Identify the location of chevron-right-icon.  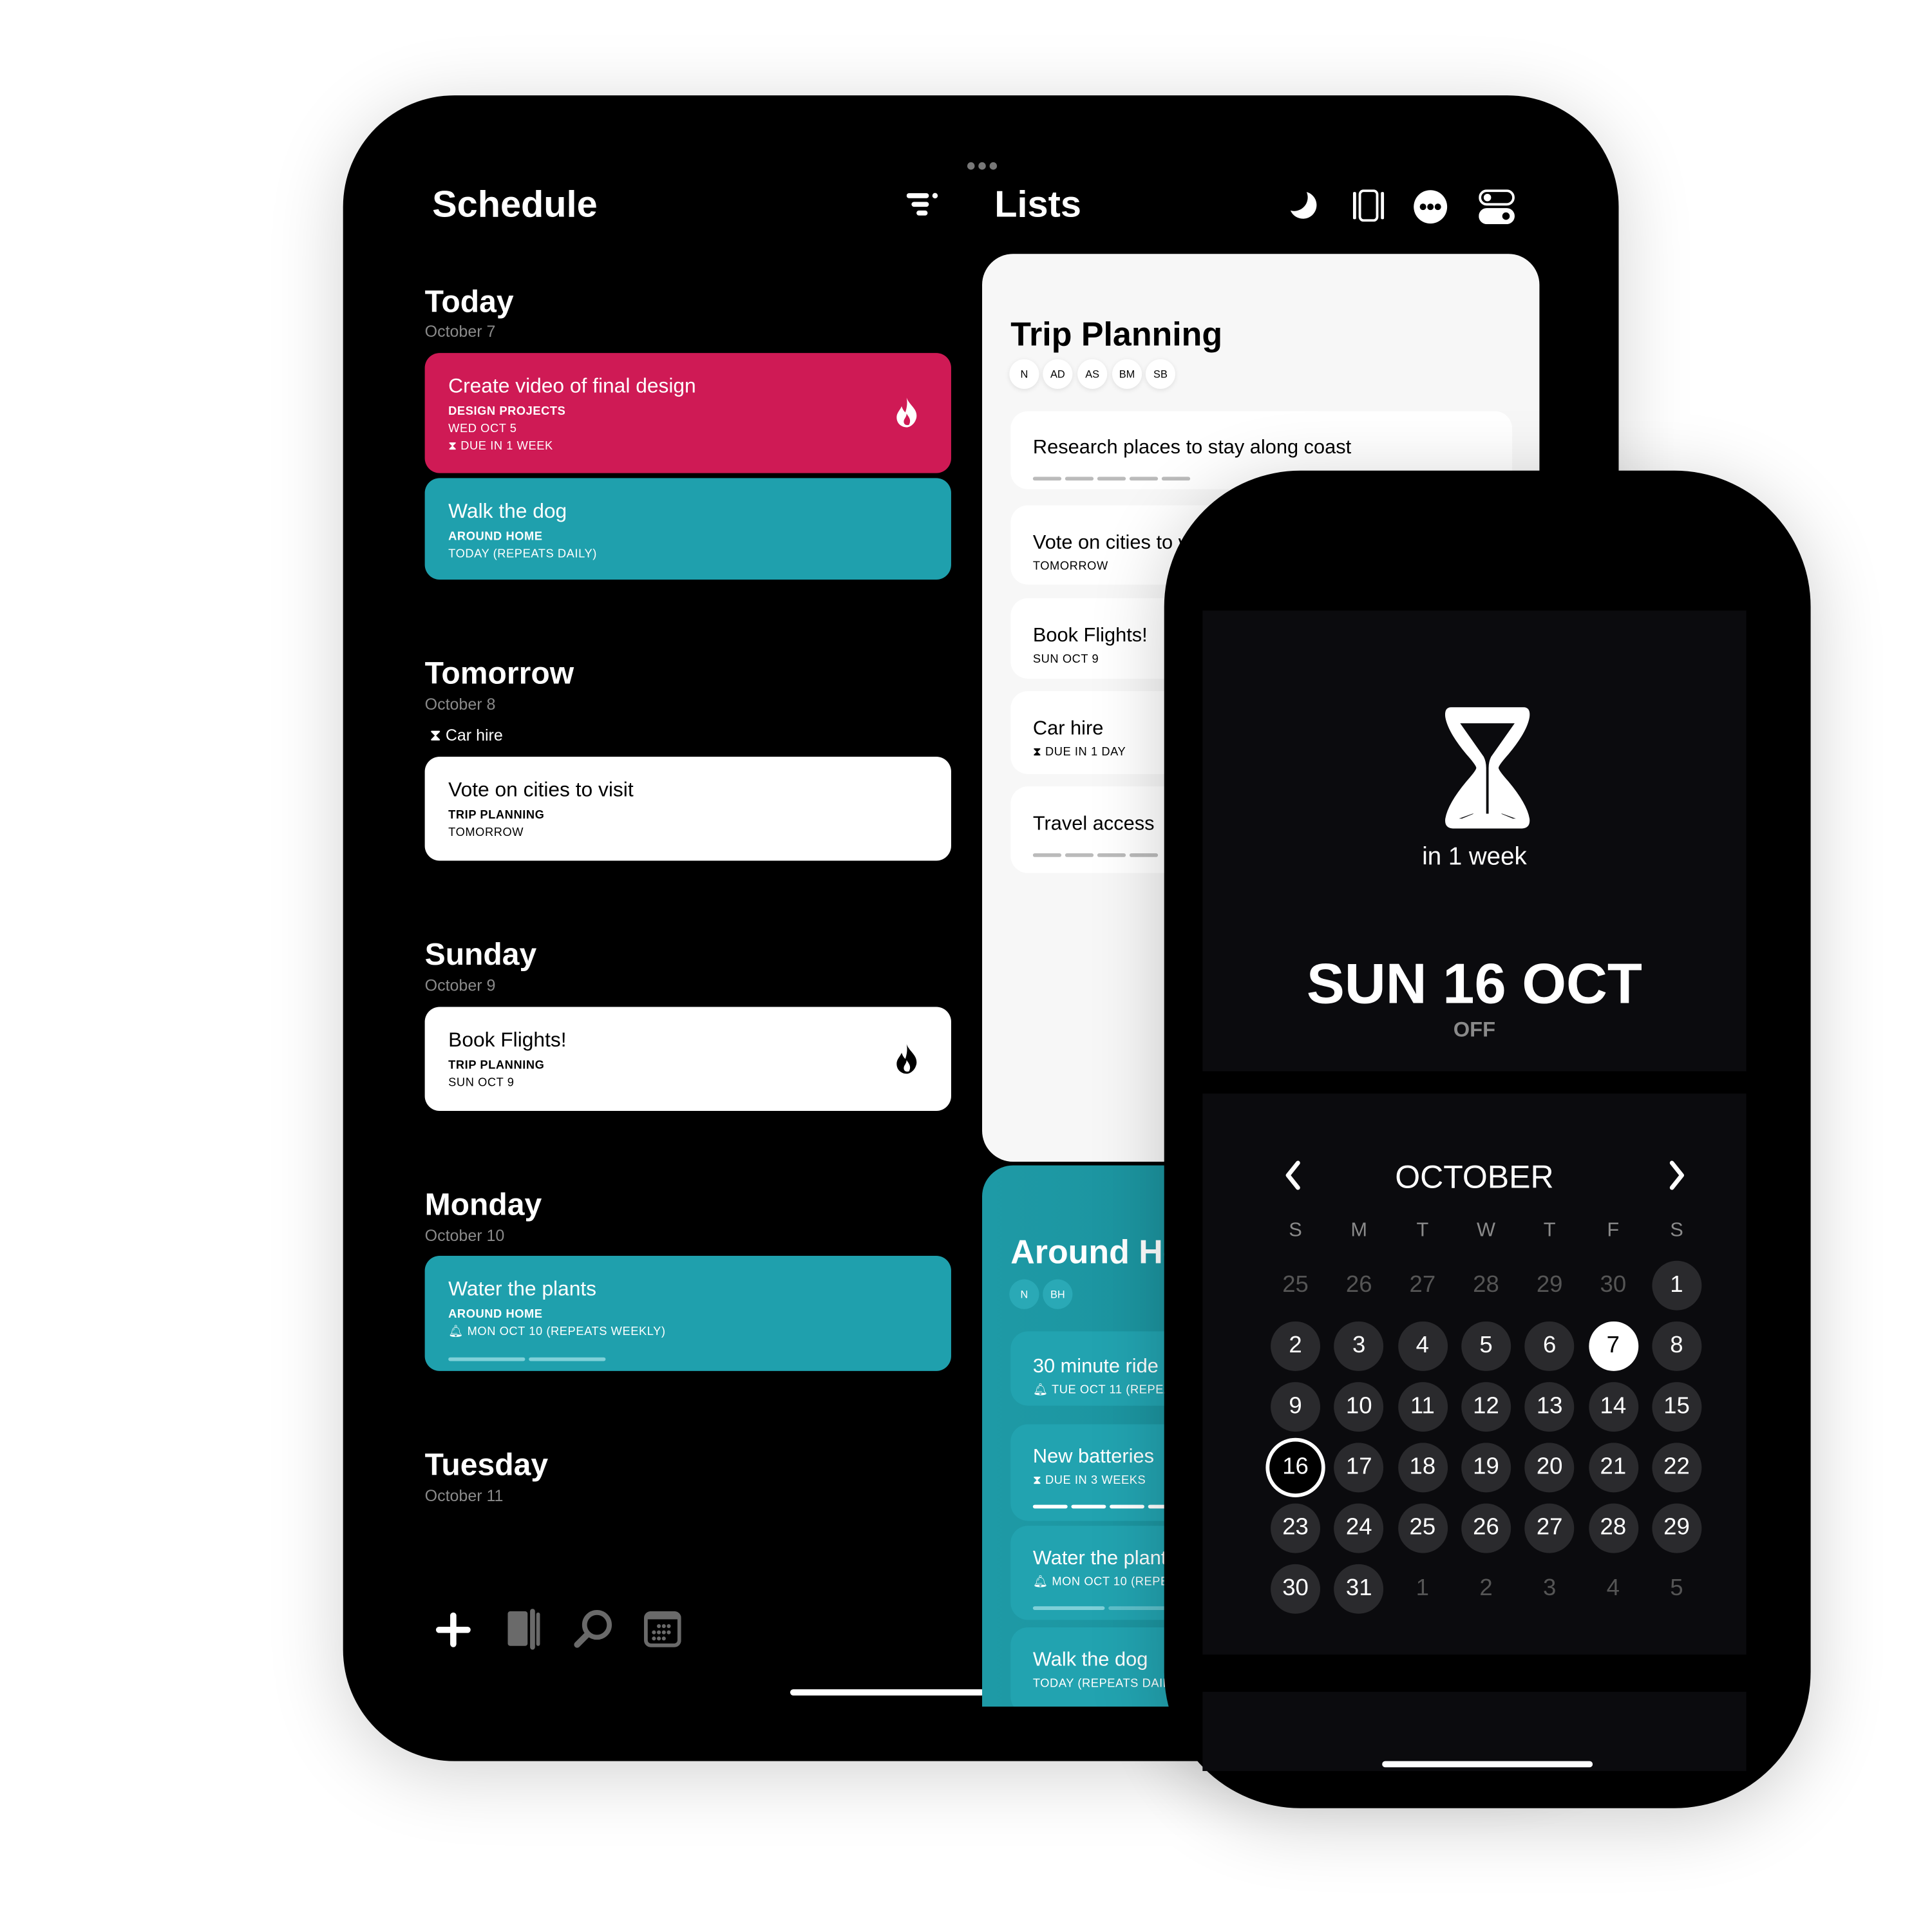
(1676, 1175).